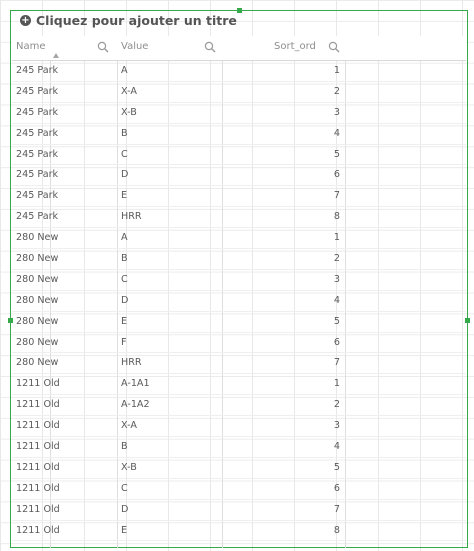 This screenshot has height=551, width=474. Describe the element at coordinates (239, 322) in the screenshot. I see `table-row: 280 New E 5` at that location.